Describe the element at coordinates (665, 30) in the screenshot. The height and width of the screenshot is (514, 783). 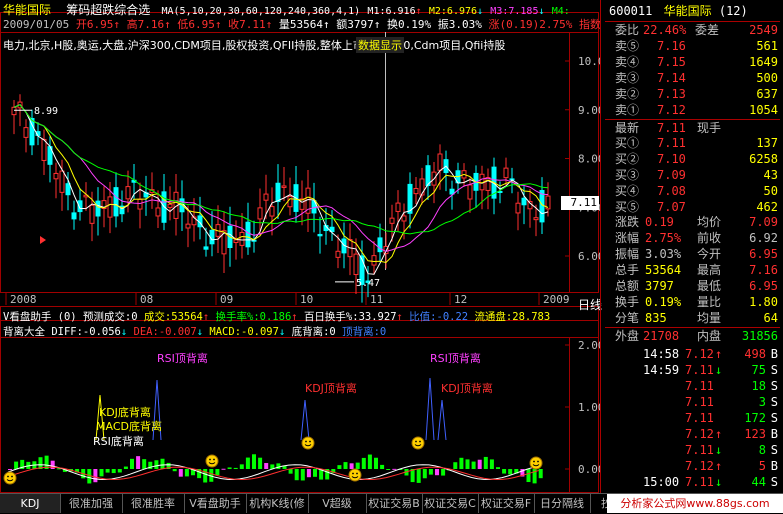
I see `weibi-value: 22.46%` at that location.